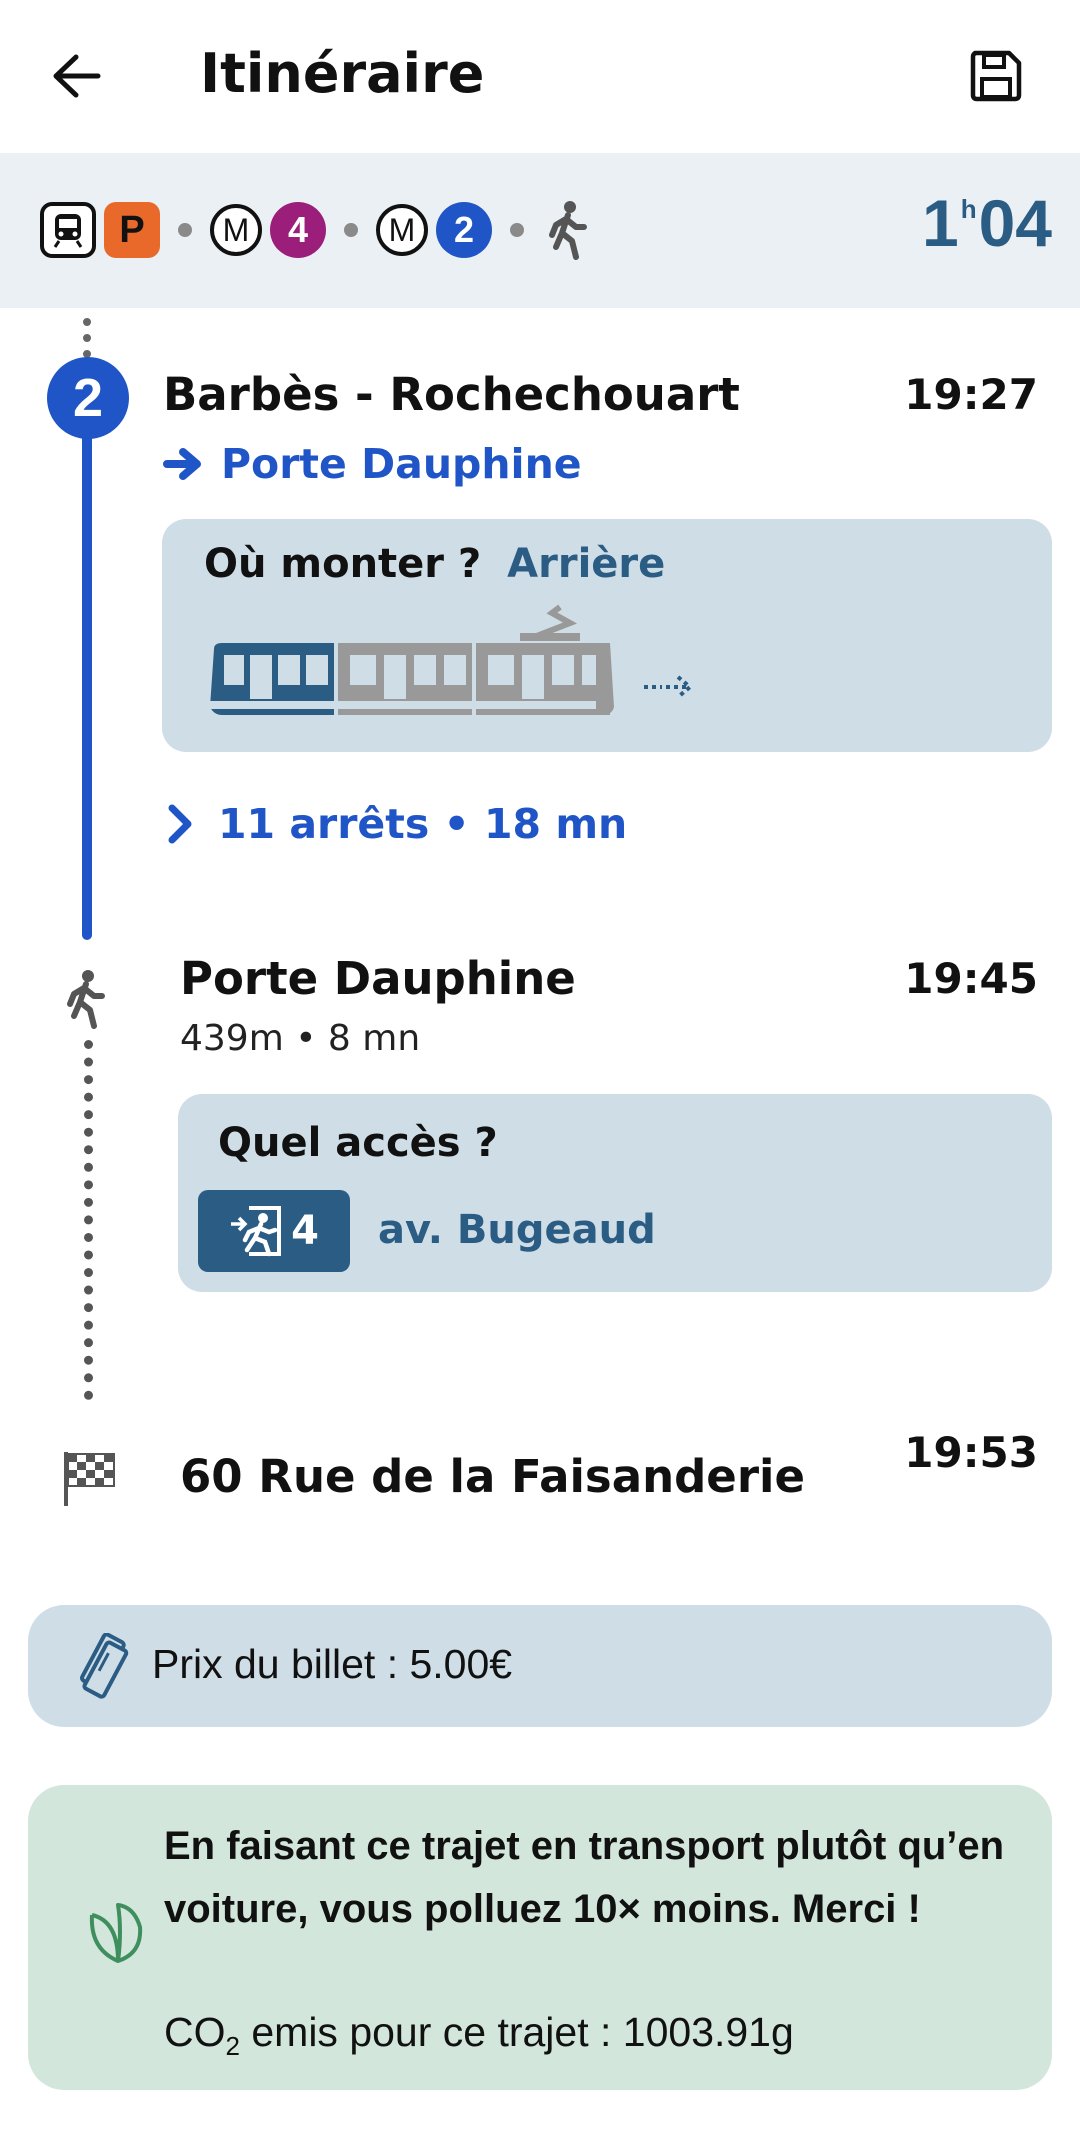 Image resolution: width=1080 pixels, height=2130 pixels. I want to click on arrow-left-icon, so click(77, 76).